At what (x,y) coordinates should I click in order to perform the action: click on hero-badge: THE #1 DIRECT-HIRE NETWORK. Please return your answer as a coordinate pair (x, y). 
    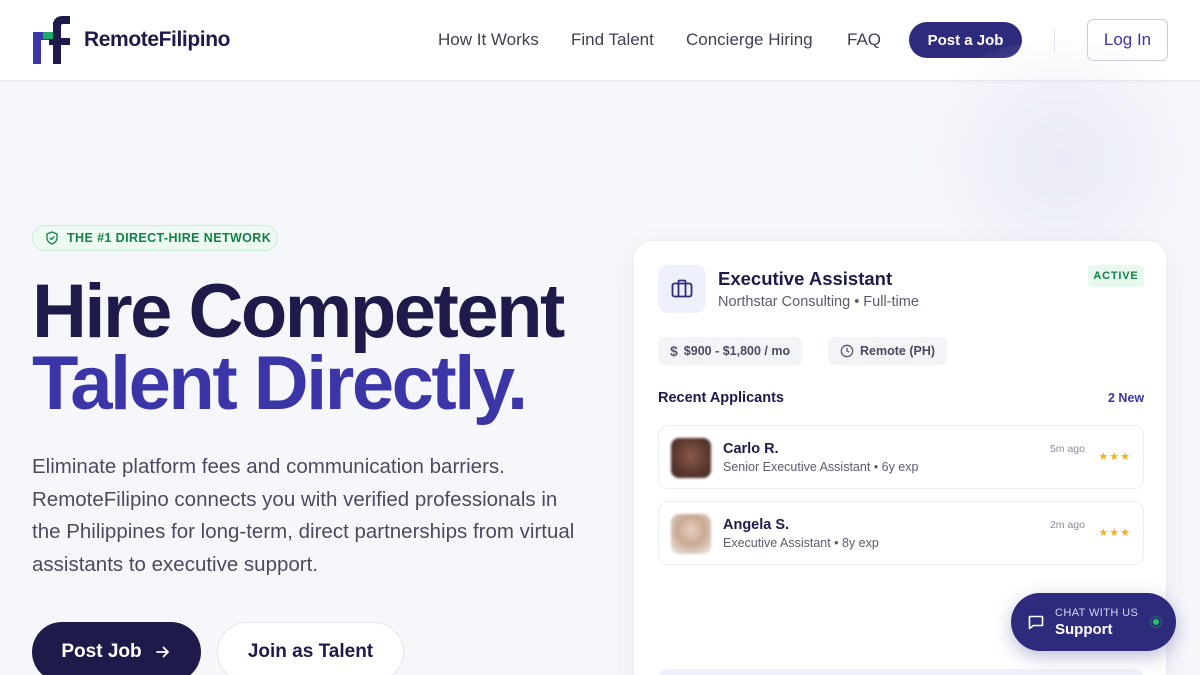
    Looking at the image, I should click on (155, 238).